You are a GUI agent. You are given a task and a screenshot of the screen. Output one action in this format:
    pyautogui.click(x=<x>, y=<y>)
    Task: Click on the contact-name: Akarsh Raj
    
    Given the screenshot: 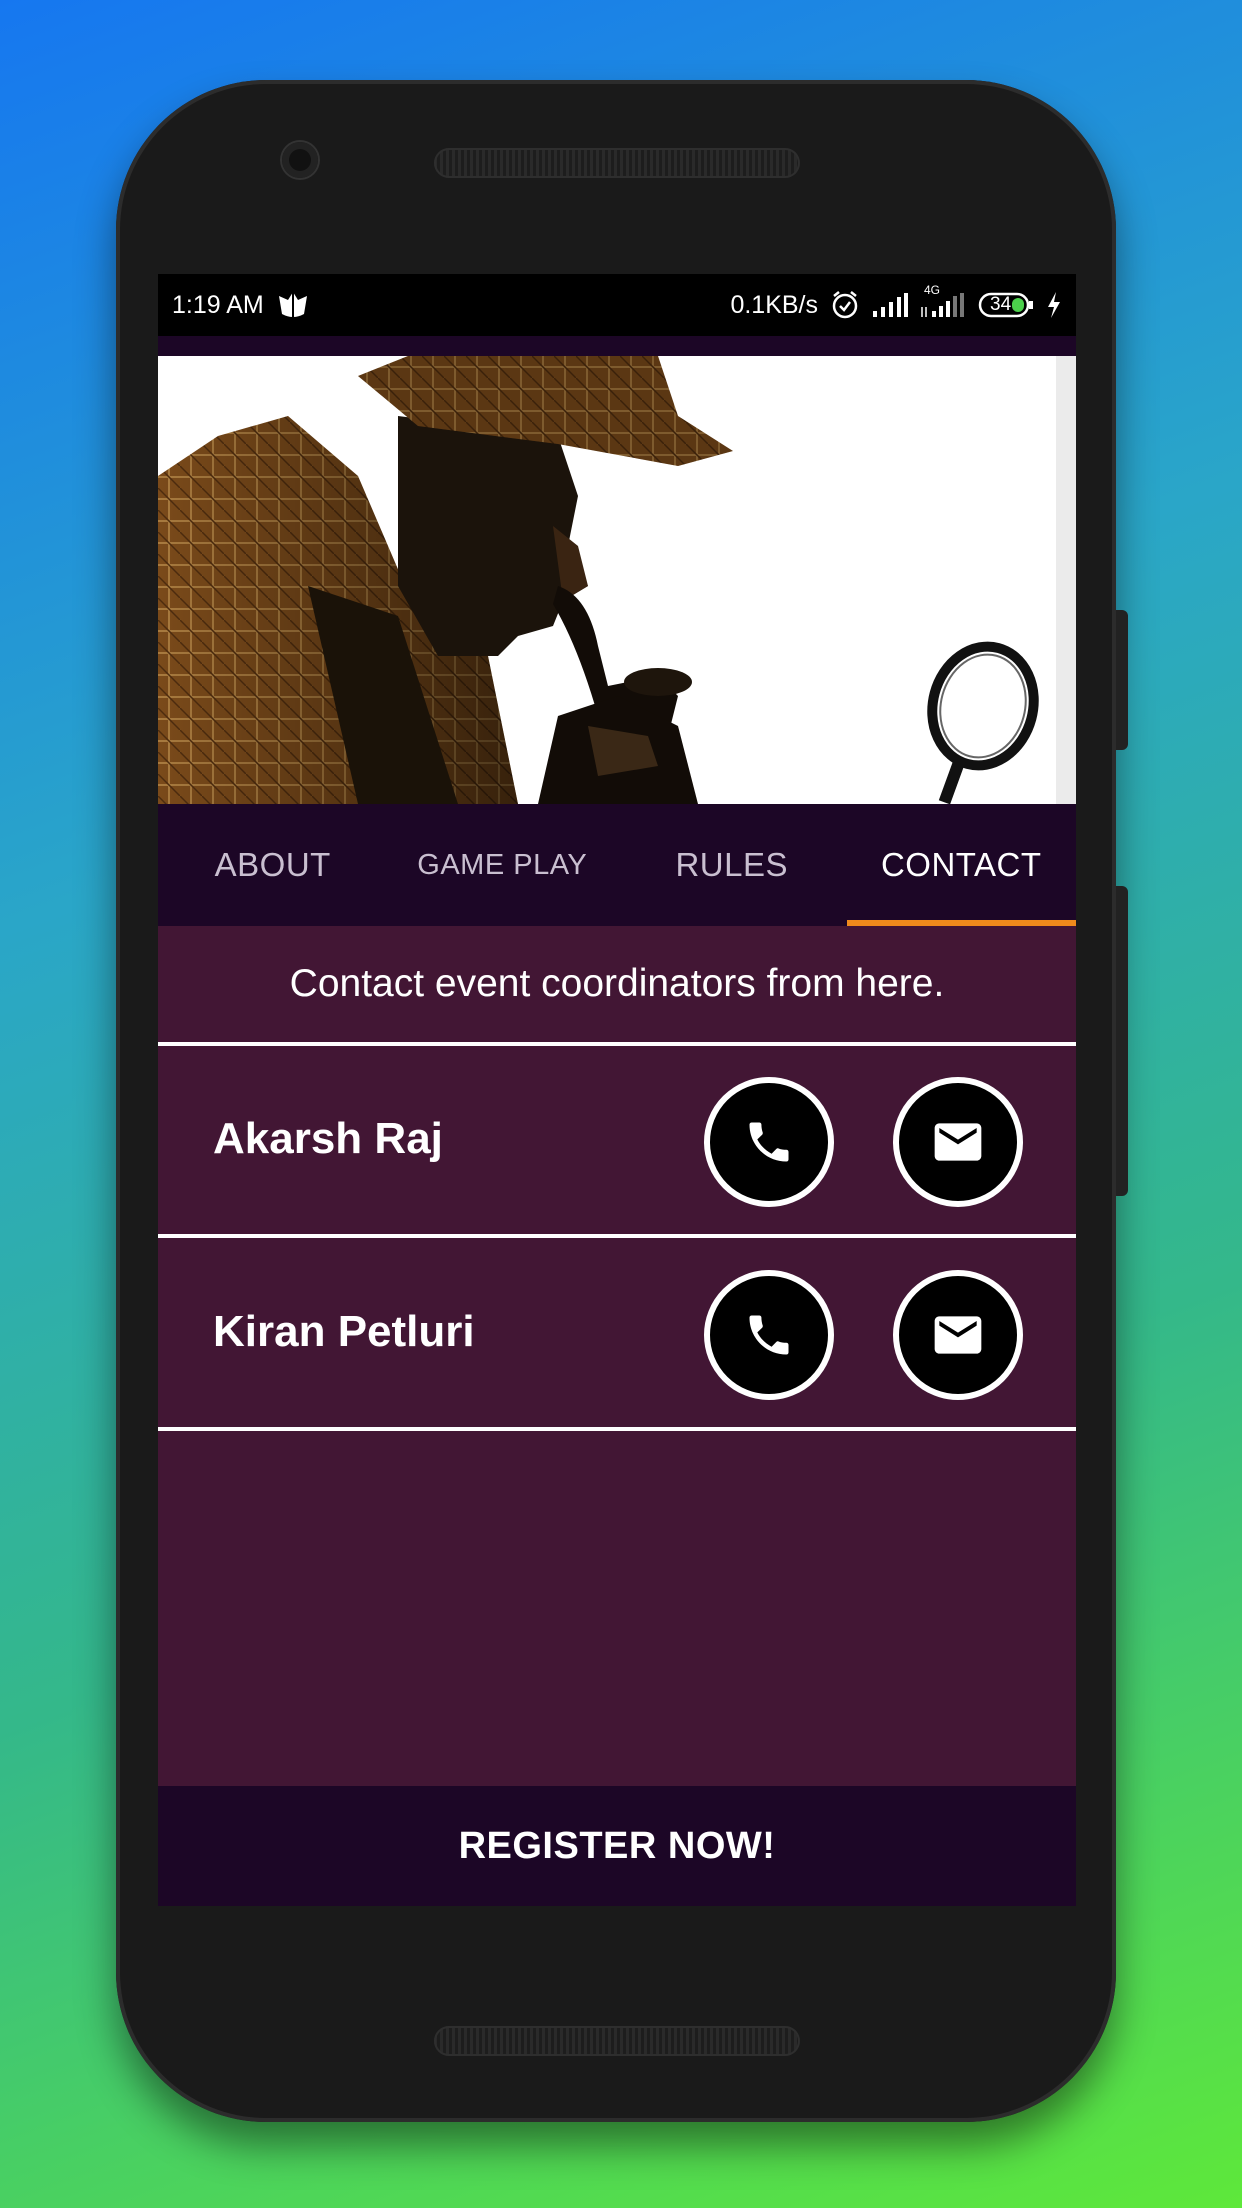 What is the action you would take?
    pyautogui.click(x=328, y=1138)
    